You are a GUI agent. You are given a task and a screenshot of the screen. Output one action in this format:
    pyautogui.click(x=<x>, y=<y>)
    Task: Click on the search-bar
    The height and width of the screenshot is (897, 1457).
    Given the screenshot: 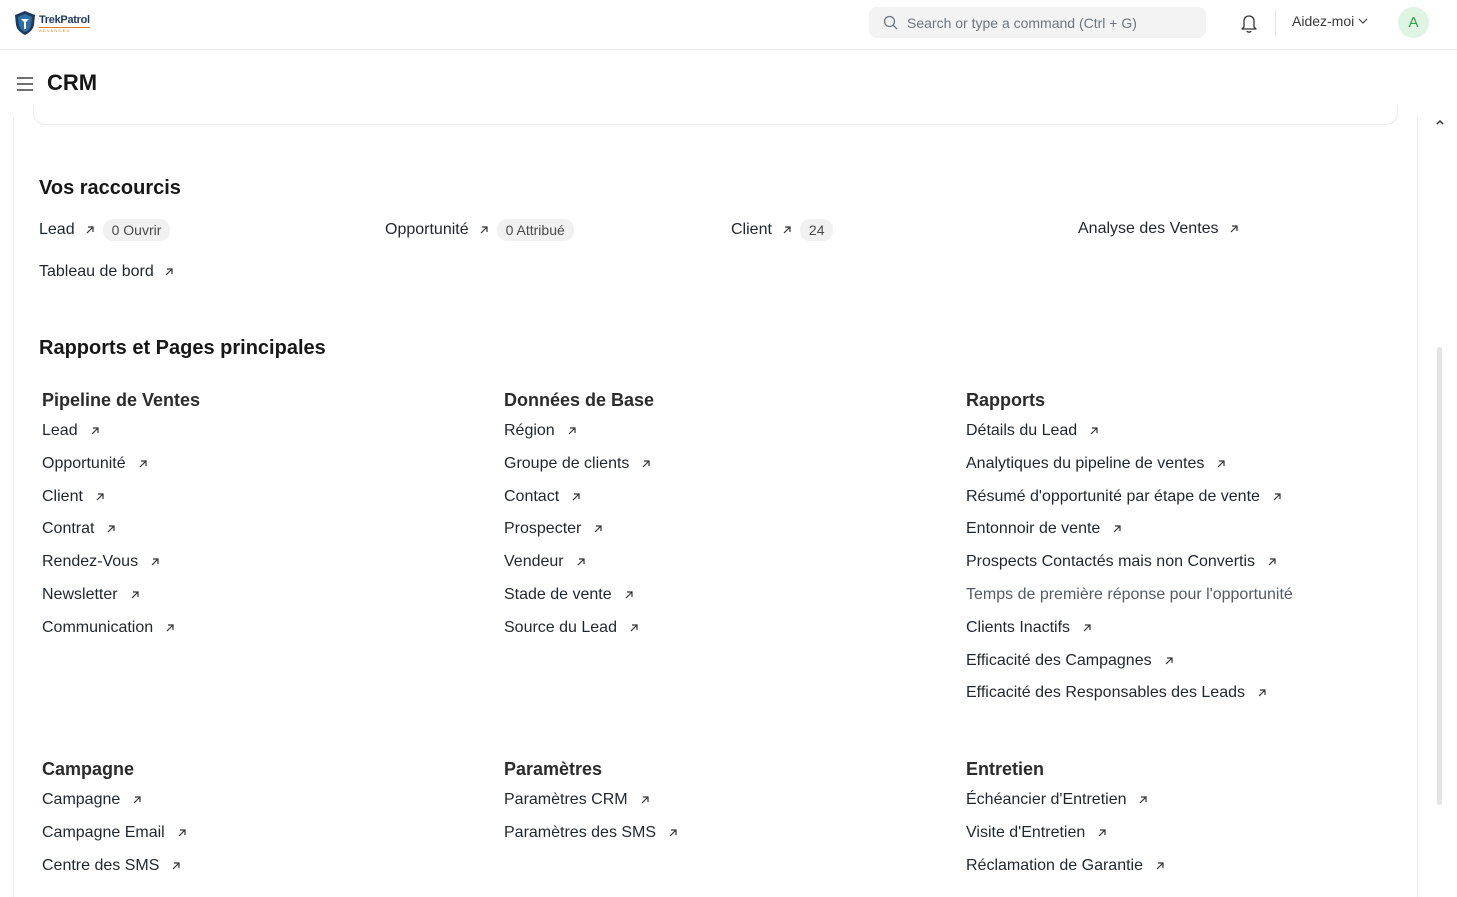 What is the action you would take?
    pyautogui.click(x=1037, y=22)
    